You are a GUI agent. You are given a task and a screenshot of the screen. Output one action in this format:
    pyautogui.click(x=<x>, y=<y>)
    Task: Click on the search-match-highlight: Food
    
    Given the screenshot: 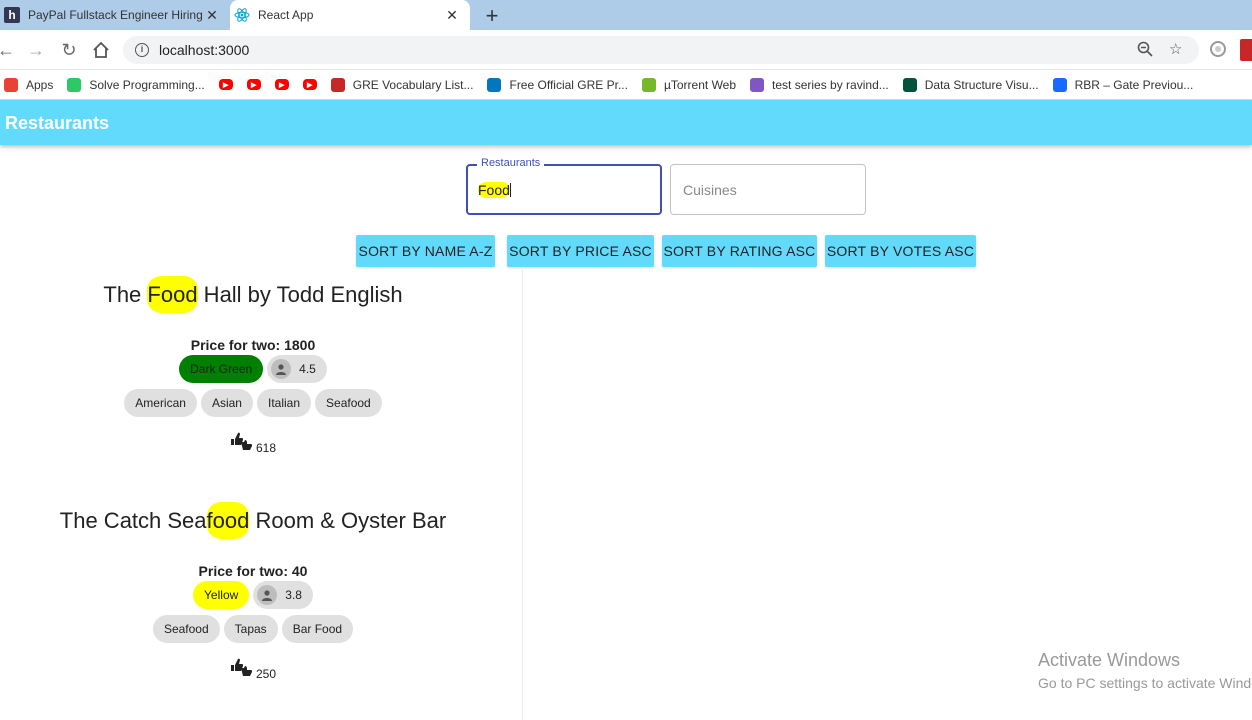 What is the action you would take?
    pyautogui.click(x=172, y=294)
    